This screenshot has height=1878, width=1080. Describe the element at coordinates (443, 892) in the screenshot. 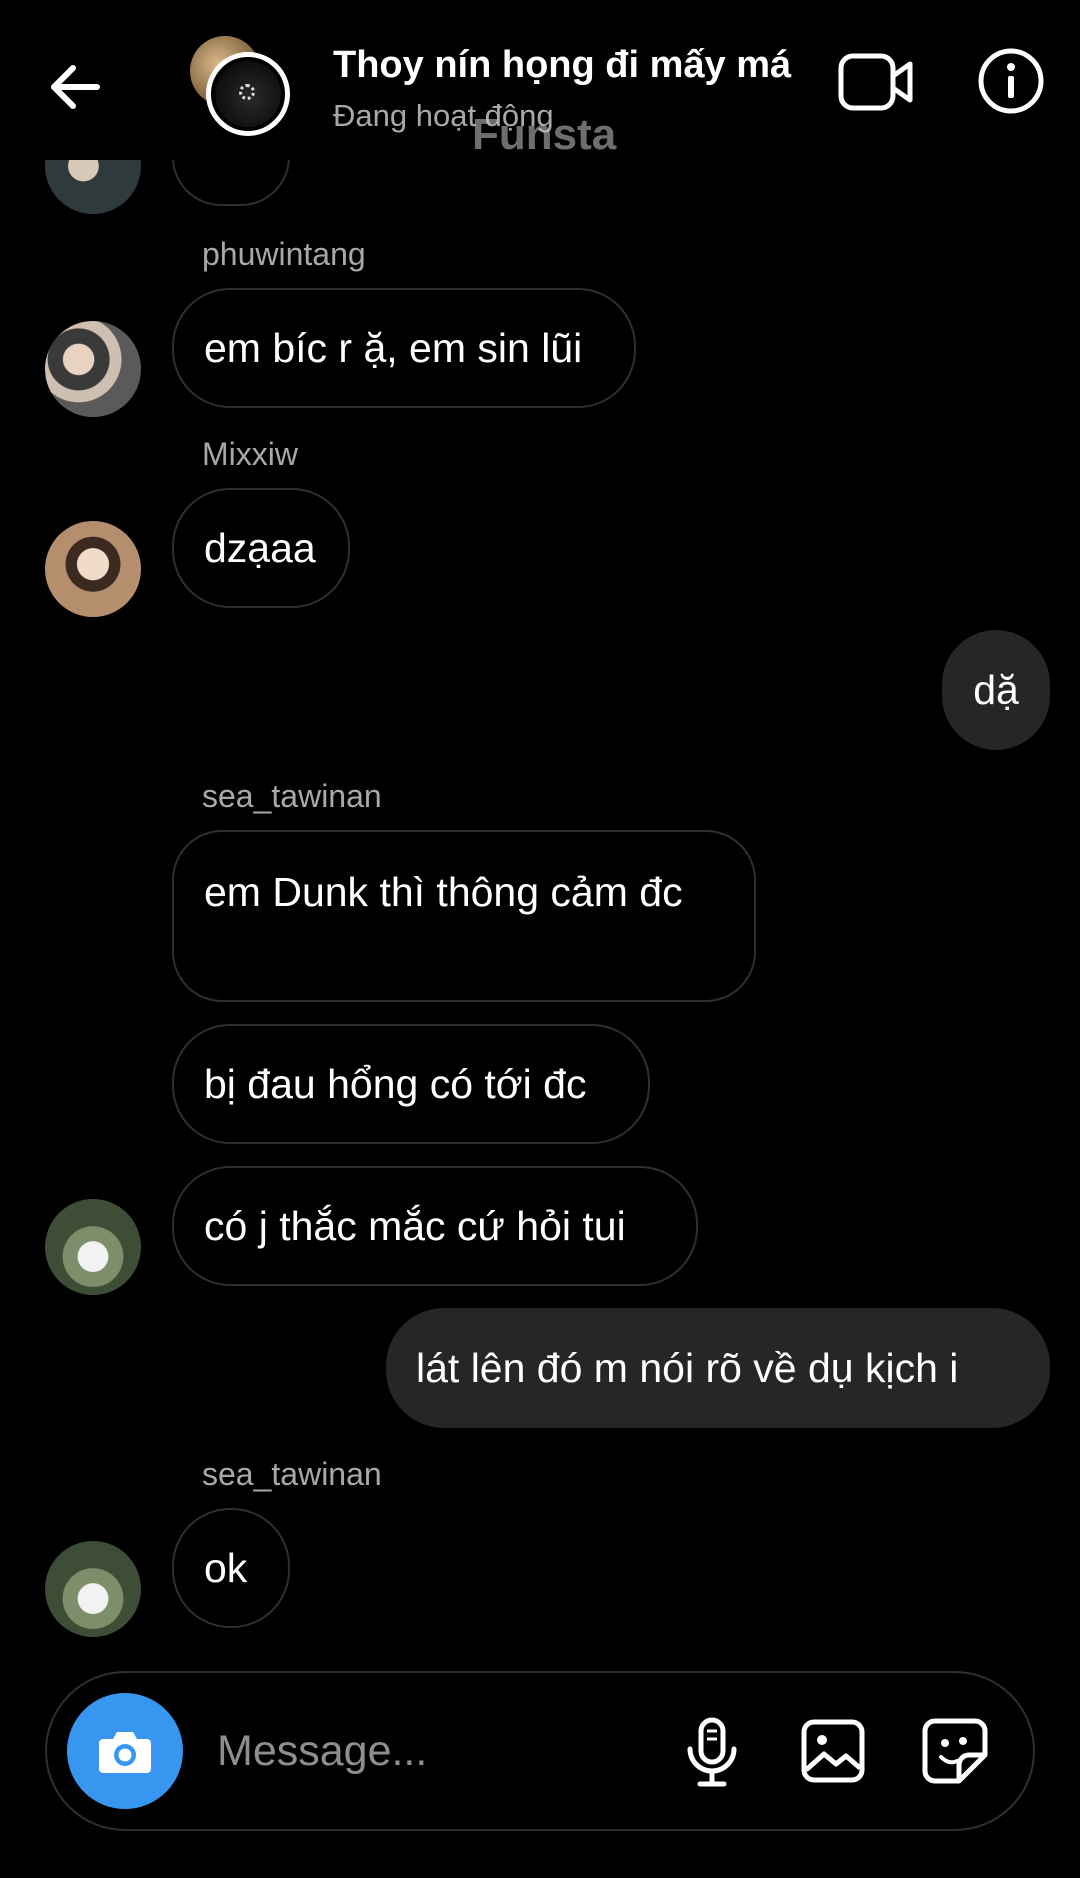

I see `message-text: em Dunk thì thông cảm đc` at that location.